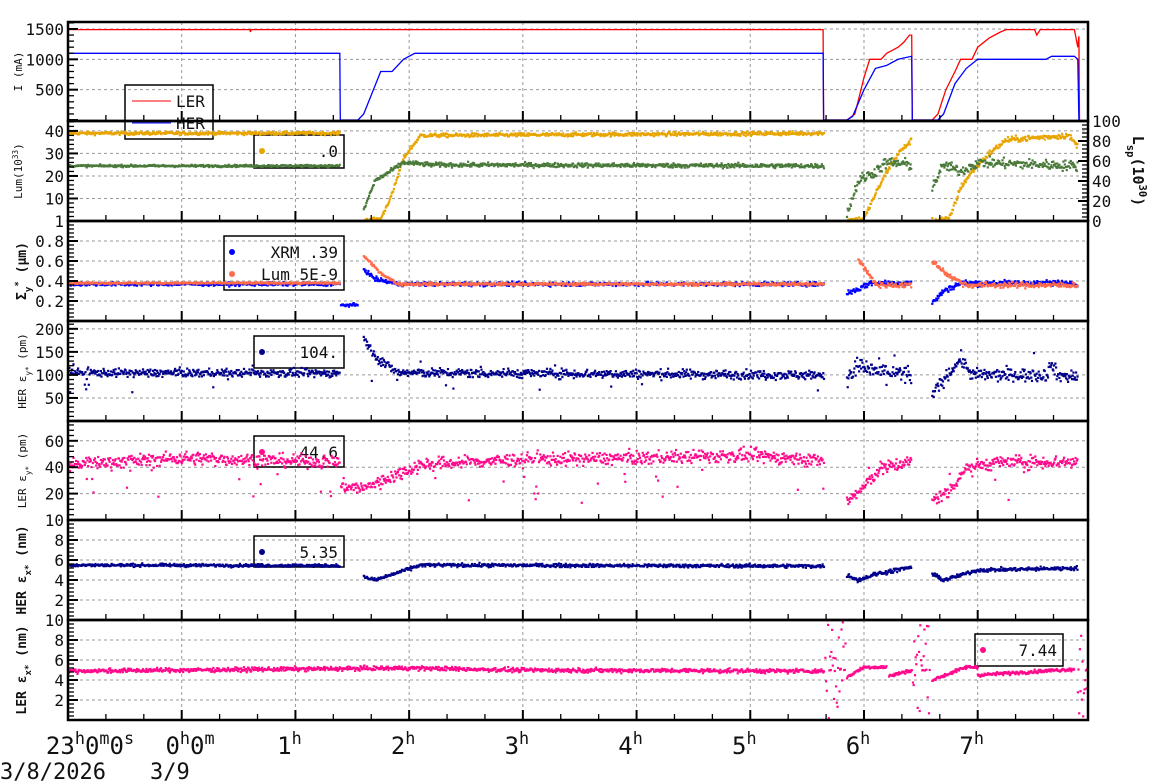 Image resolution: width=1160 pixels, height=782 pixels. Describe the element at coordinates (15, 154) in the screenshot. I see `label-part: 33` at that location.